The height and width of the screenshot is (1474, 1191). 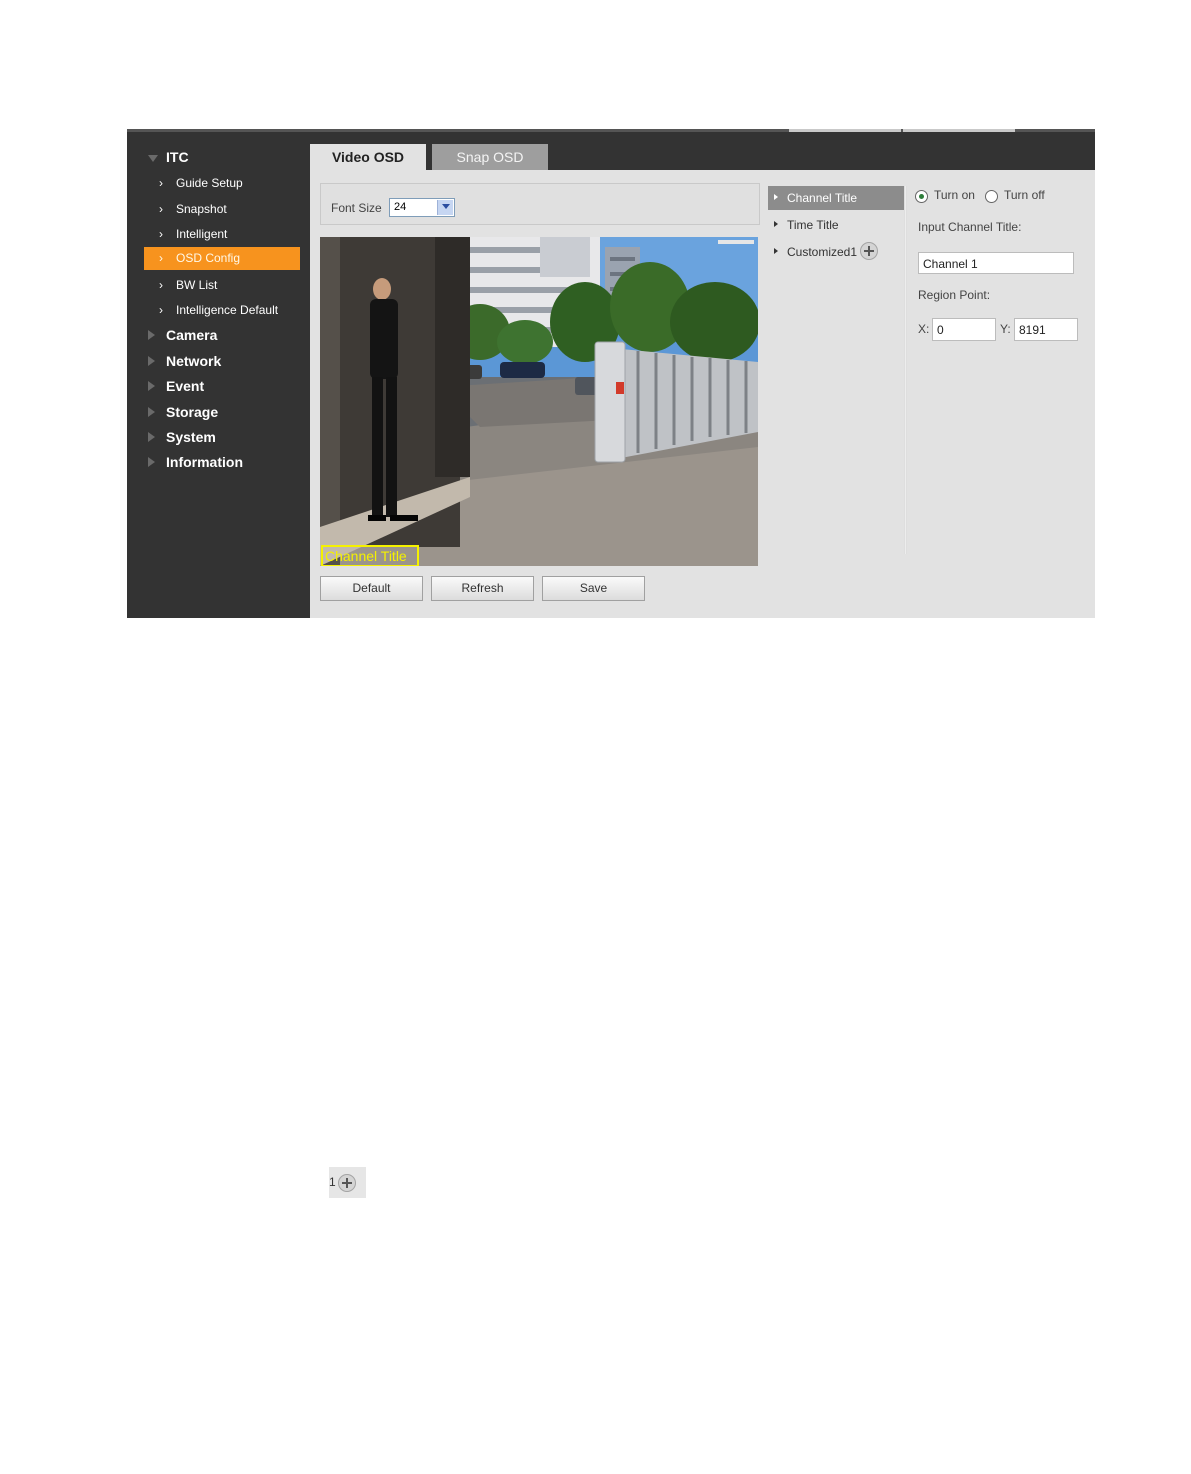 I want to click on channel-title-input: Channel 1, so click(x=996, y=263).